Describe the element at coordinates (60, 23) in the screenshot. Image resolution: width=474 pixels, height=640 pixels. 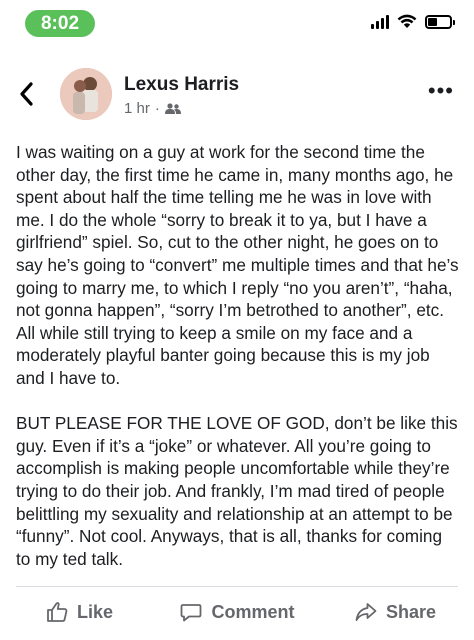
I see `status-time: 8:02` at that location.